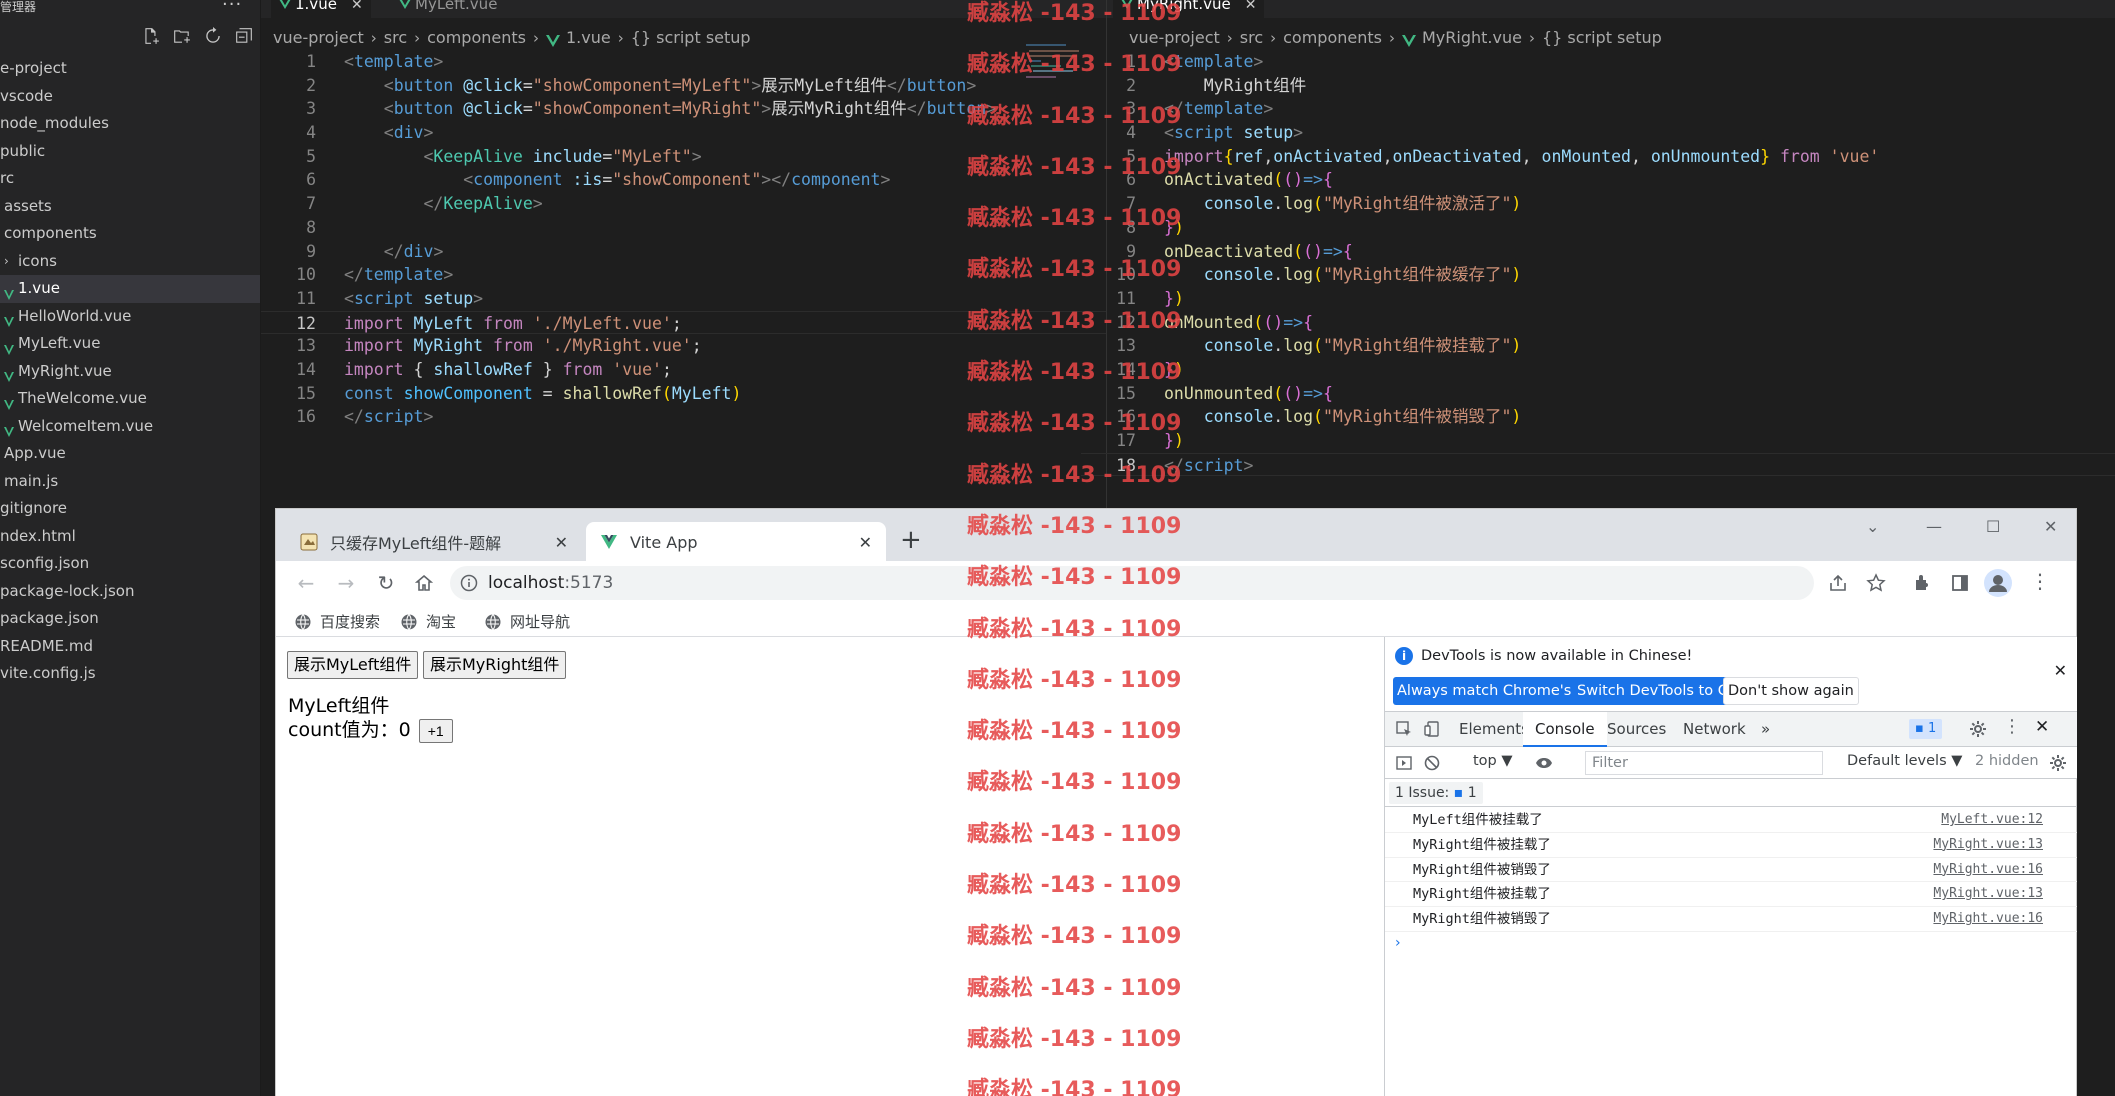 The height and width of the screenshot is (1096, 2115). What do you see at coordinates (130, 454) in the screenshot?
I see `tree-item: App.vue` at bounding box center [130, 454].